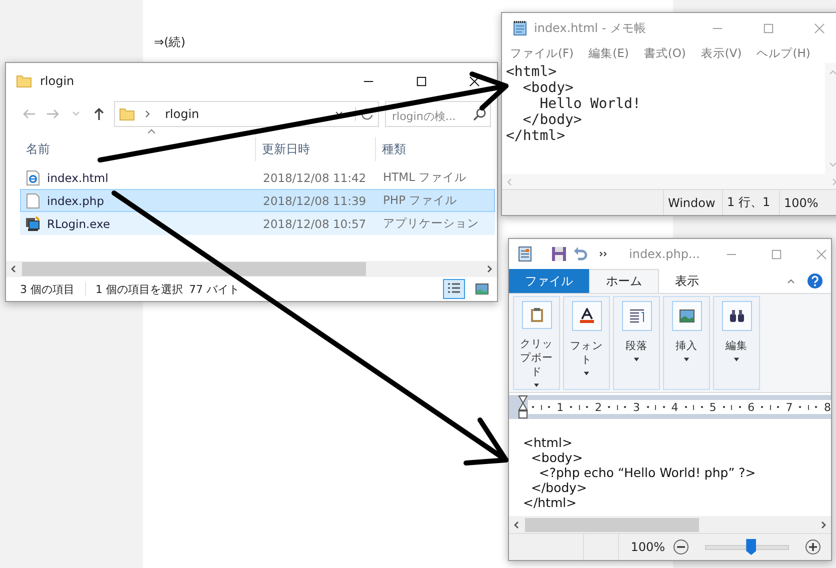  Describe the element at coordinates (548, 442) in the screenshot. I see `document-line: <html>` at that location.